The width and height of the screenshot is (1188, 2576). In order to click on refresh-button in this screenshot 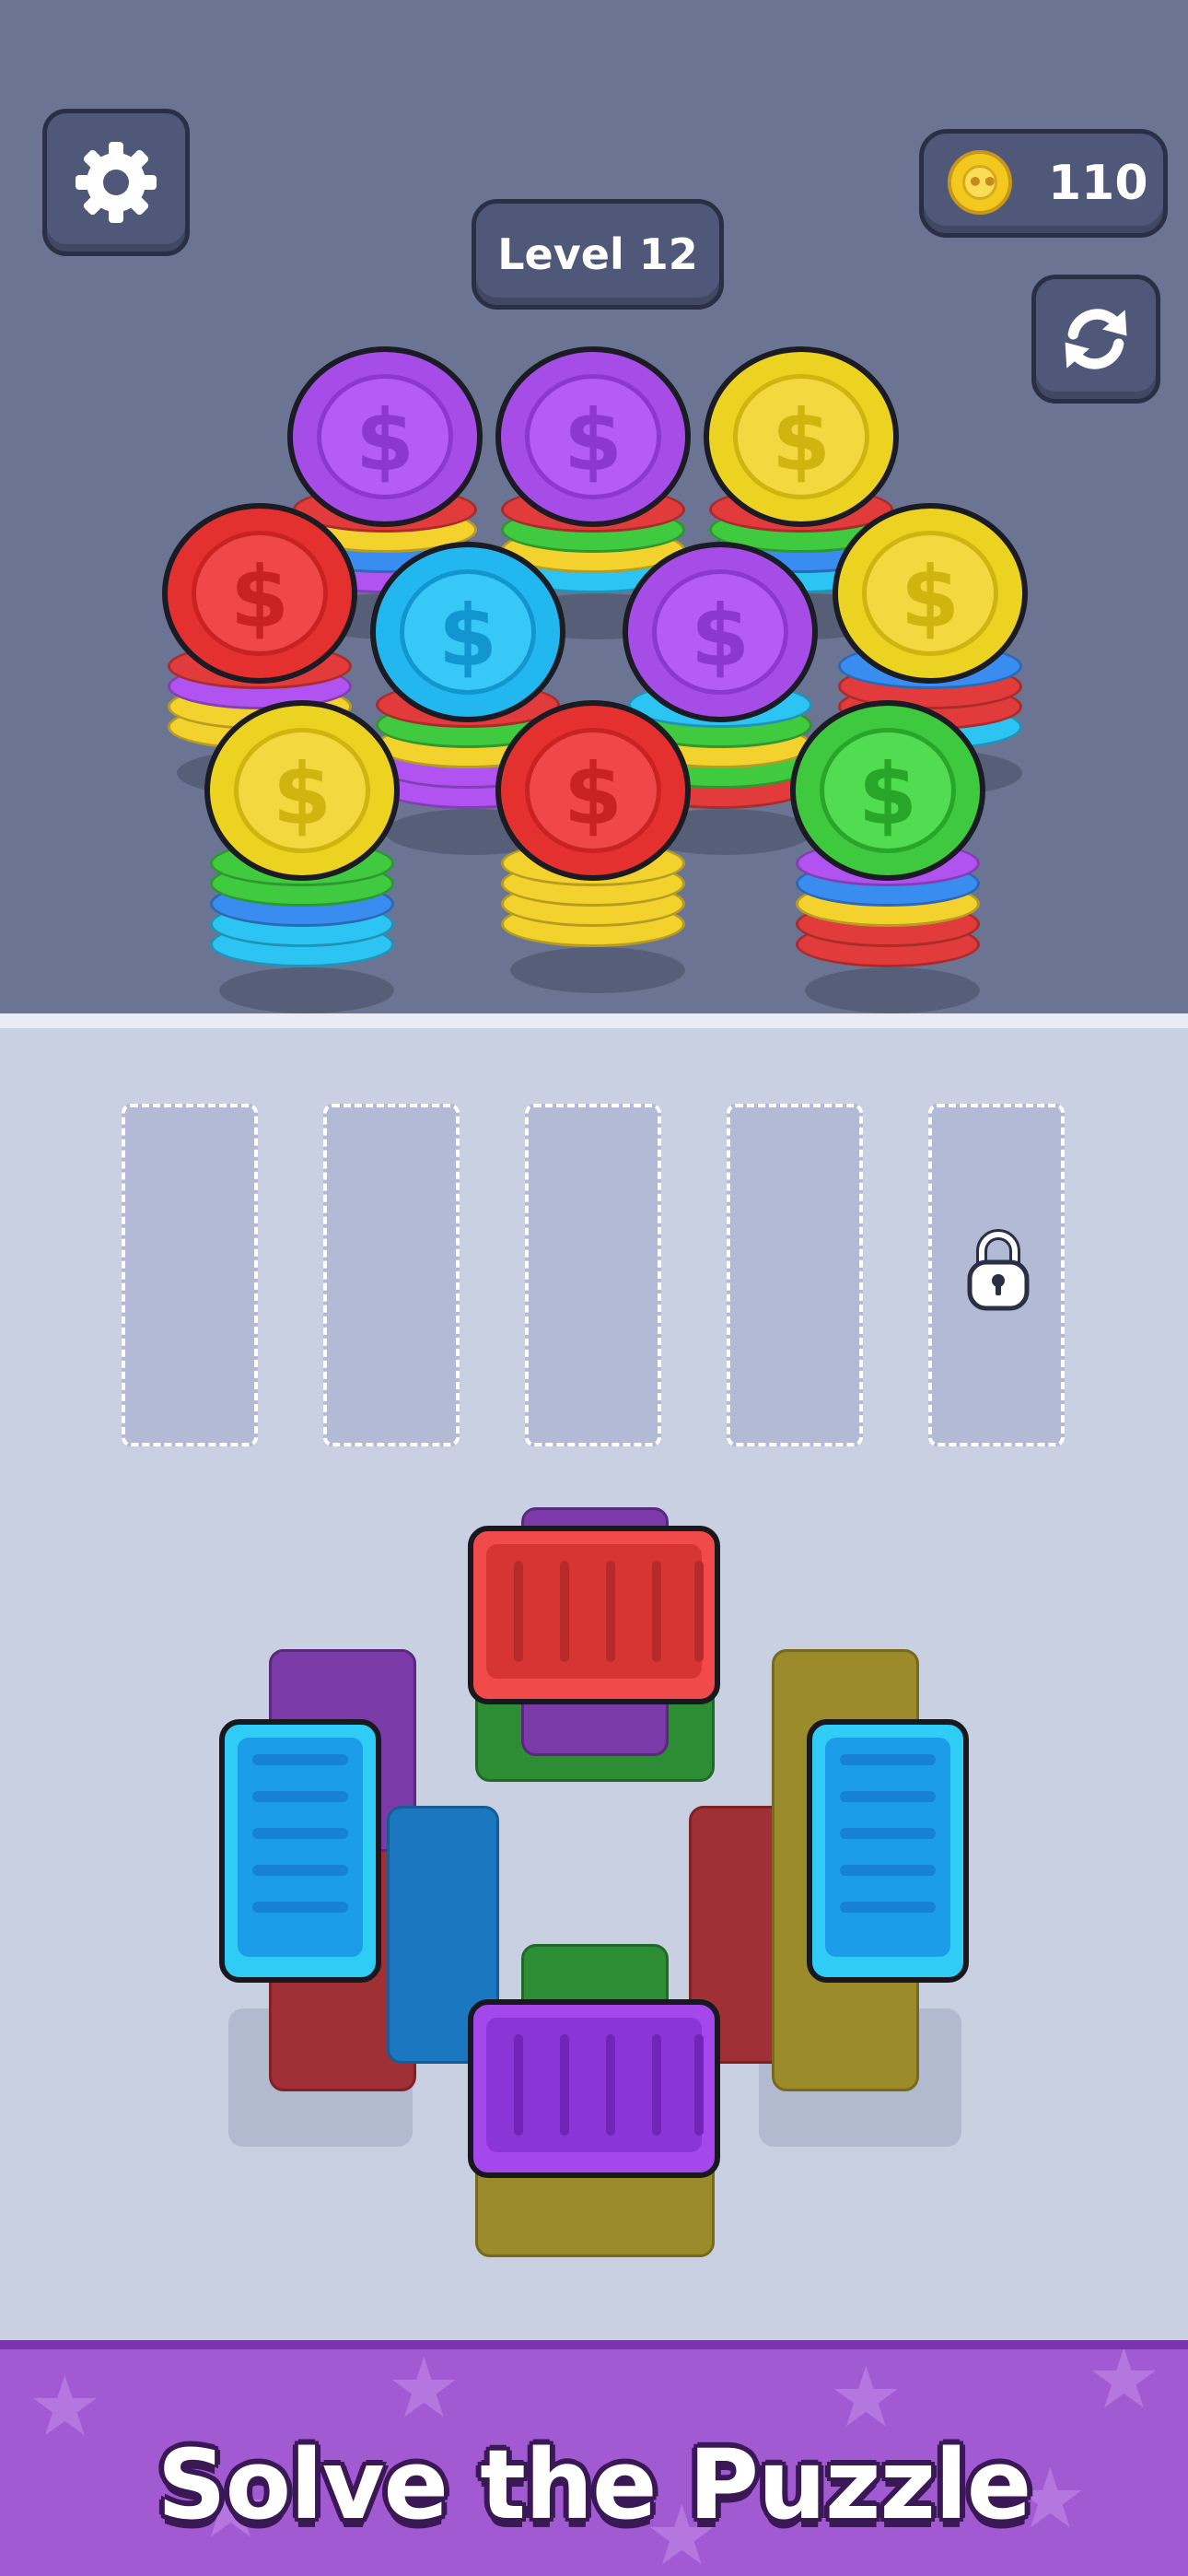, I will do `click(1095, 339)`.